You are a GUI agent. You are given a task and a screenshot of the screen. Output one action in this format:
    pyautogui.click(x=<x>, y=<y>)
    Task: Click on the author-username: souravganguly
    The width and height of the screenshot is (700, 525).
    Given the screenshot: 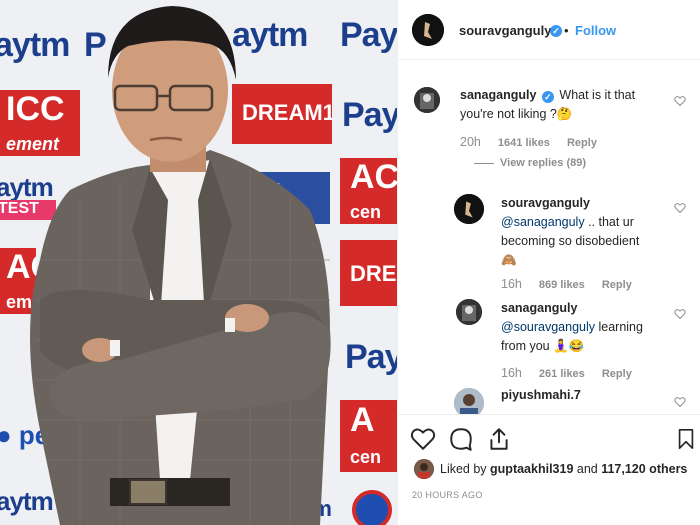 What is the action you would take?
    pyautogui.click(x=505, y=30)
    